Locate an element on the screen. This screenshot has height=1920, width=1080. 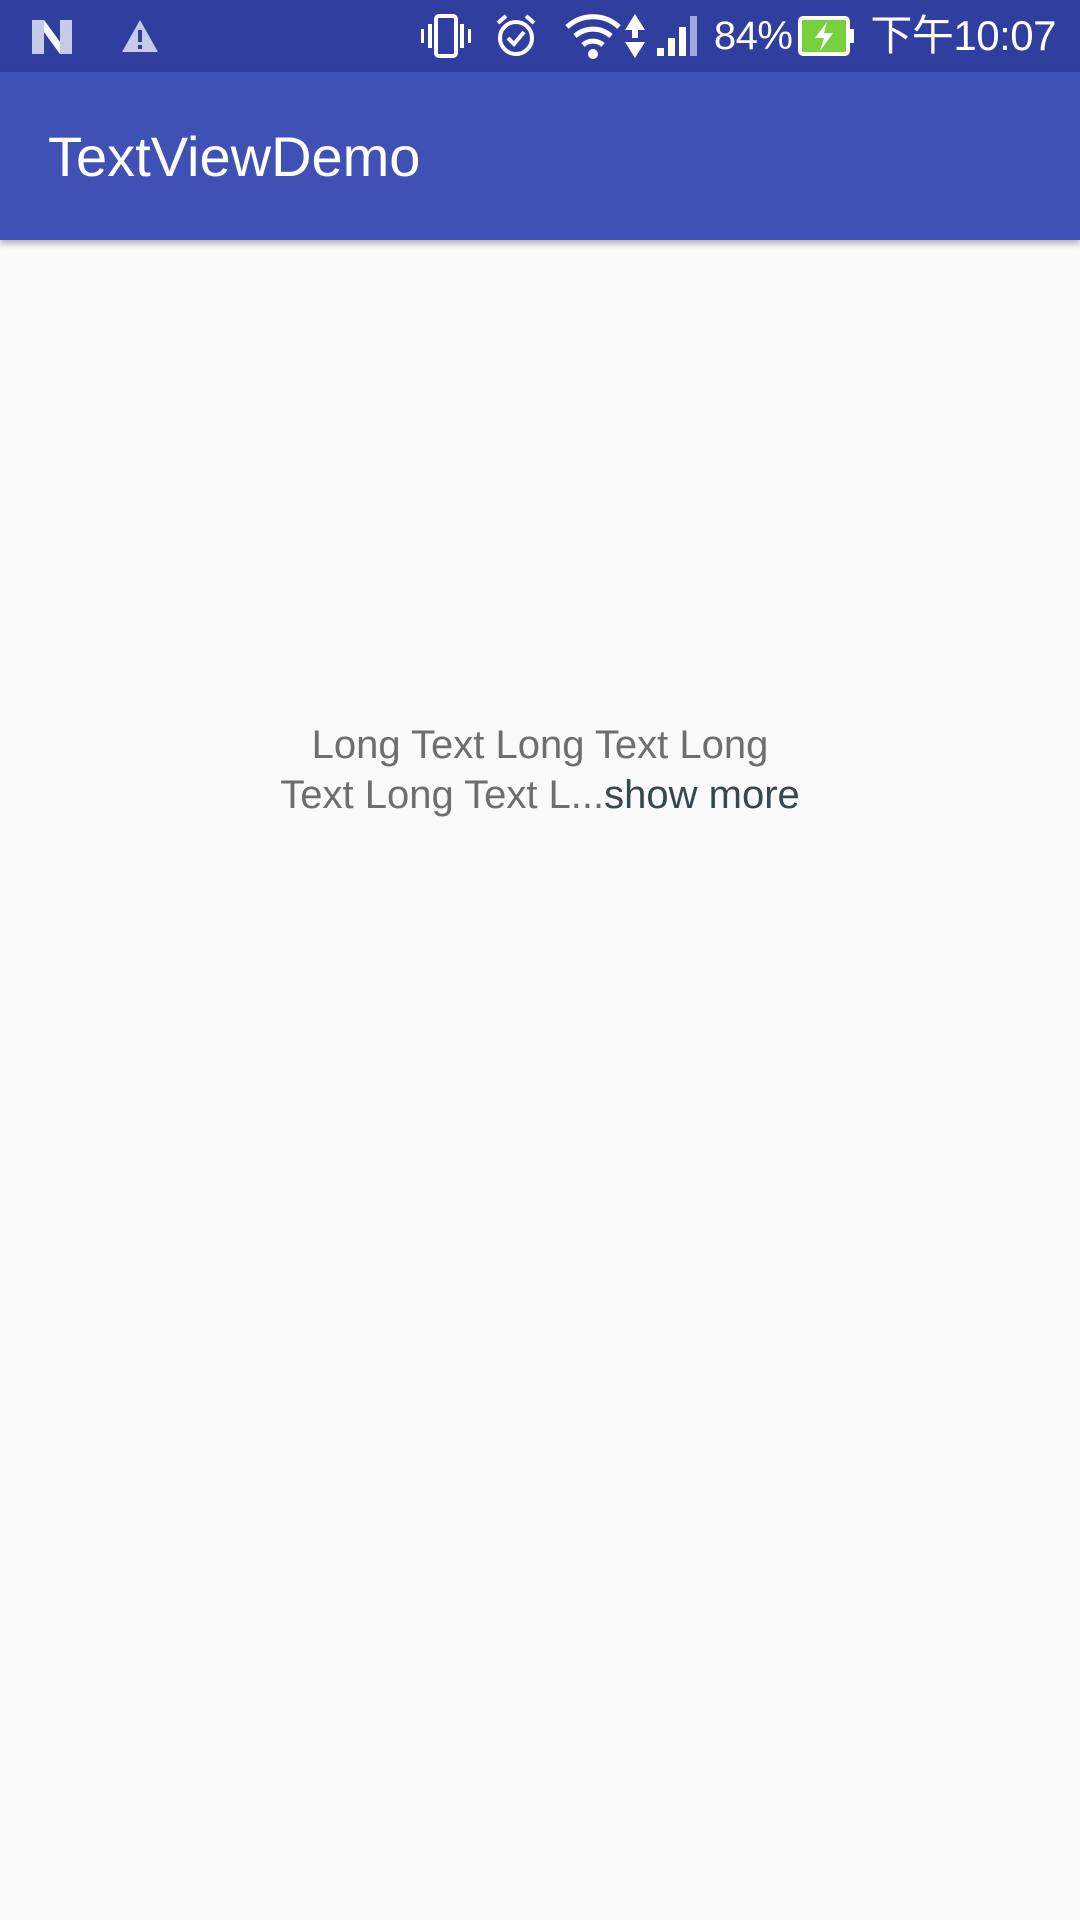
text-line-2-wrapper: Text Long Text L...show more is located at coordinates (540, 795).